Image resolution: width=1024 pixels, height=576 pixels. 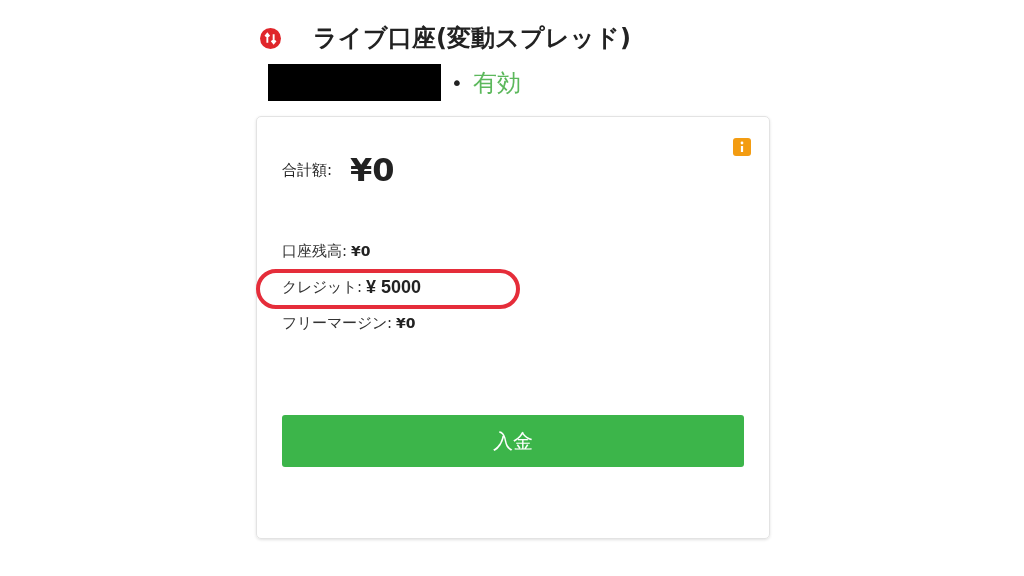 I want to click on deposit-button: 入金, so click(x=513, y=441).